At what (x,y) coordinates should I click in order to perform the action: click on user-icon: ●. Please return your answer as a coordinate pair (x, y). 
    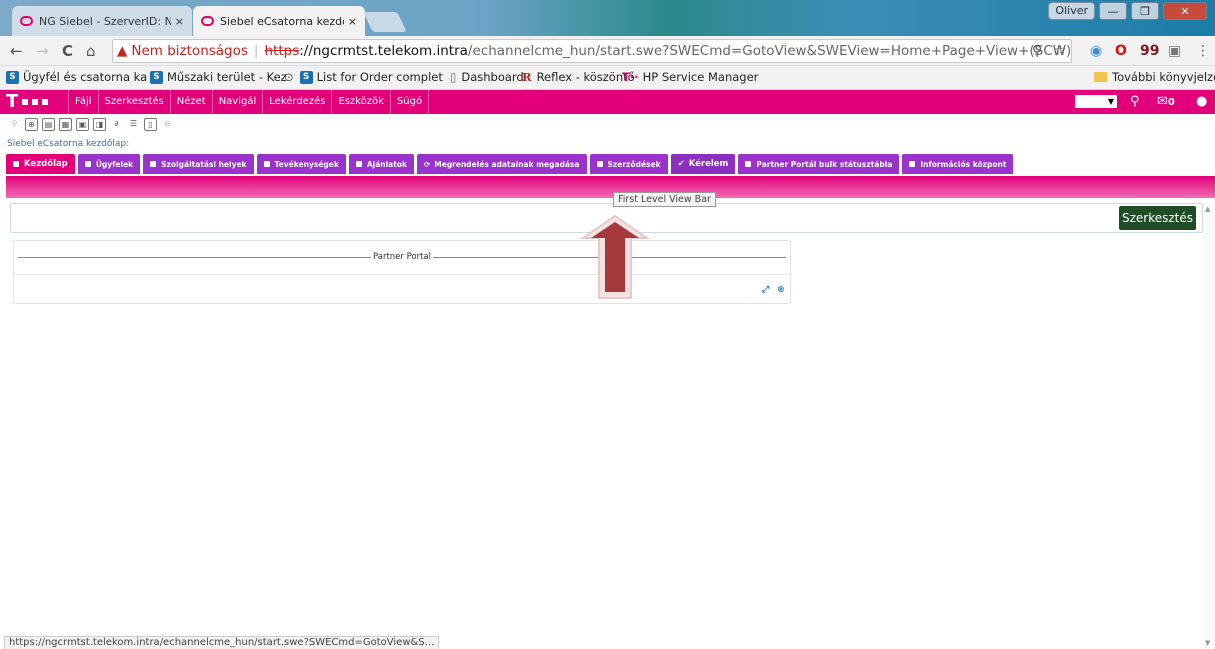
    Looking at the image, I should click on (1201, 101).